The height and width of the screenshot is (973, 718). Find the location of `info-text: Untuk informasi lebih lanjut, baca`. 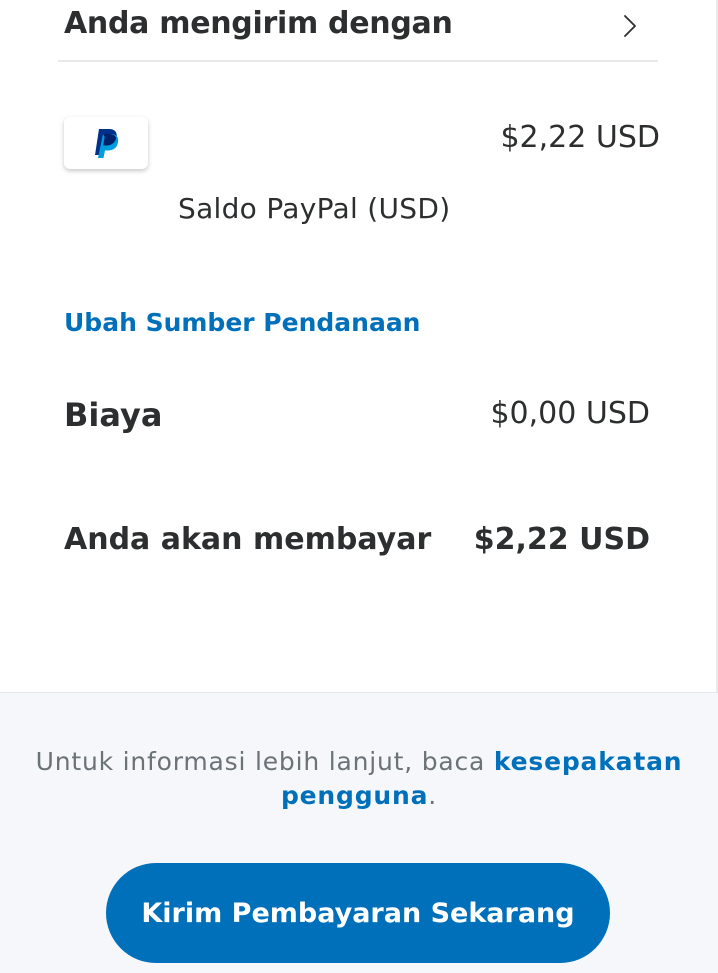

info-text: Untuk informasi lebih lanjut, baca is located at coordinates (264, 761).